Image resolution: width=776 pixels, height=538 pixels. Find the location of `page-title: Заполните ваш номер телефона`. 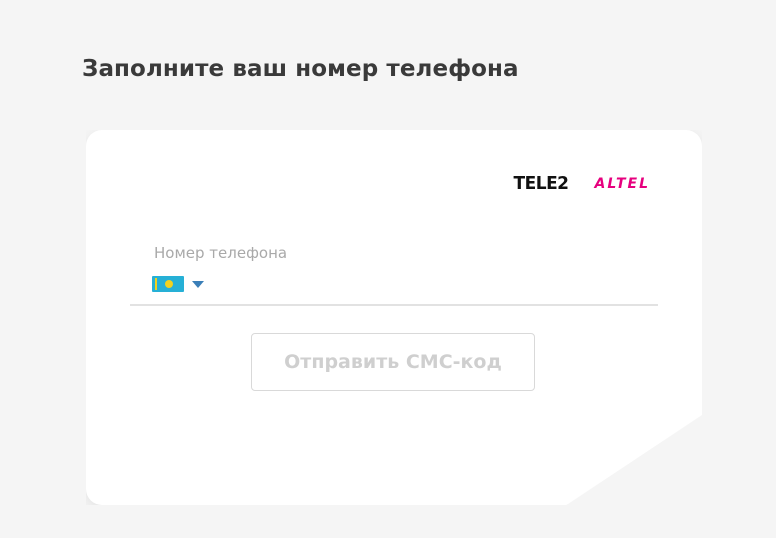

page-title: Заполните ваш номер телефона is located at coordinates (300, 69).